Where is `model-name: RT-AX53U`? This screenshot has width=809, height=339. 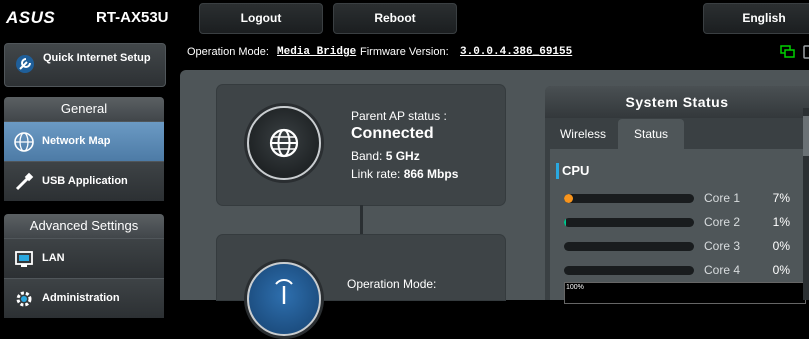
model-name: RT-AX53U is located at coordinates (132, 17).